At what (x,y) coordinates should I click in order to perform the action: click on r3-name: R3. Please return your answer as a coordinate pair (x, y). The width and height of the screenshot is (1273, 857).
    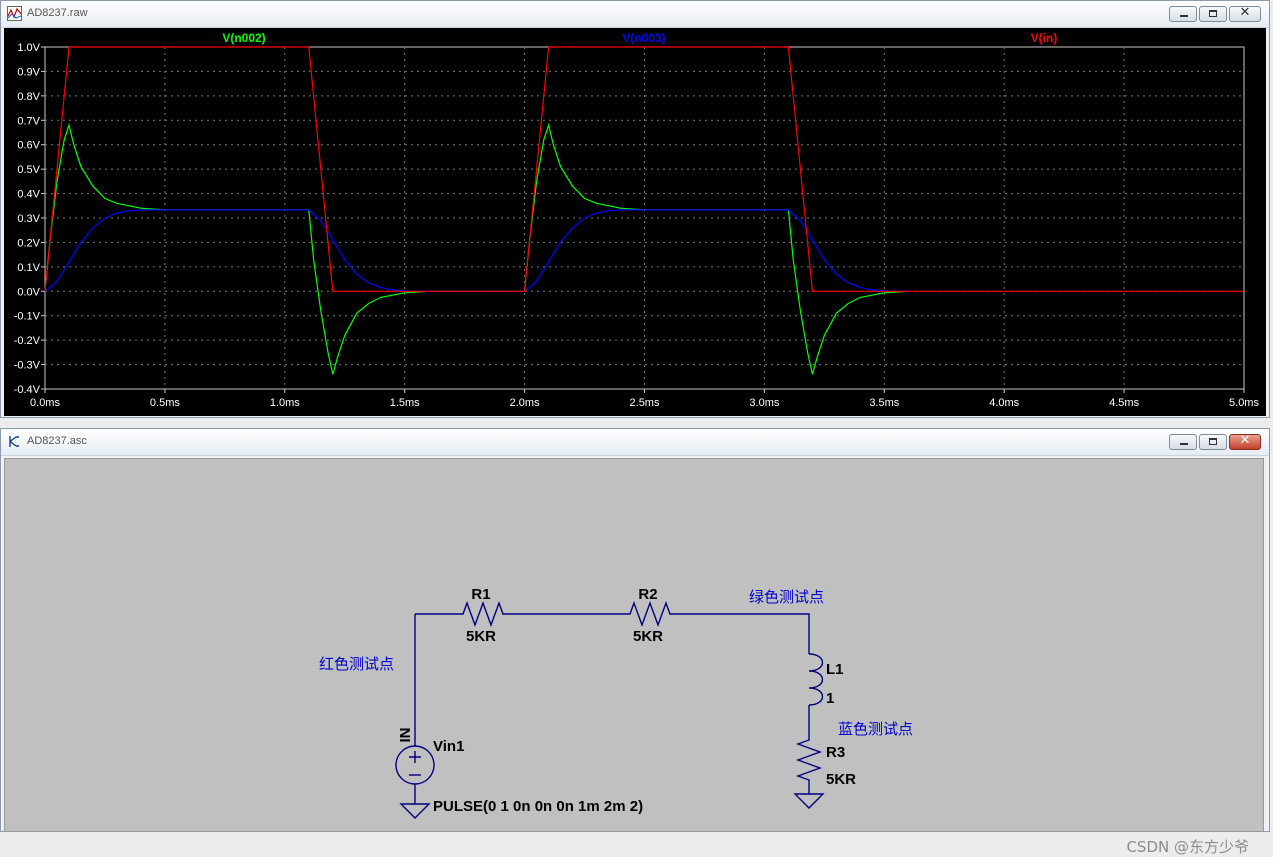
    Looking at the image, I should click on (835, 752).